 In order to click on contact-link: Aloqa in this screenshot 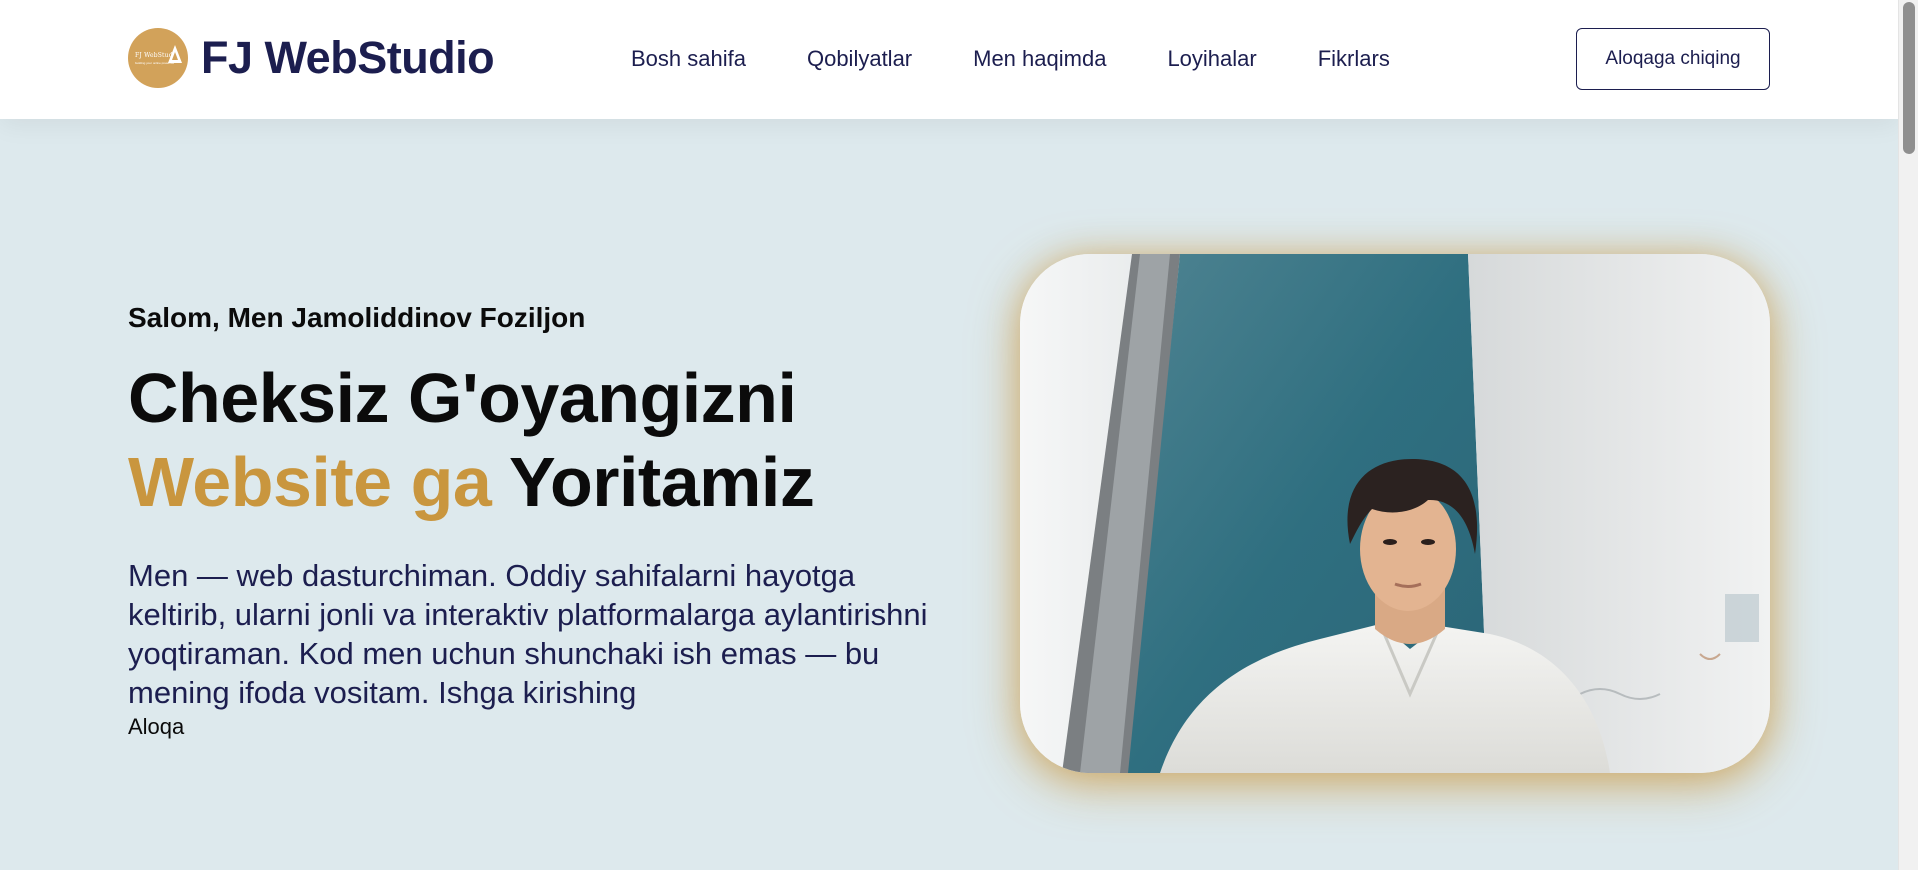, I will do `click(538, 727)`.